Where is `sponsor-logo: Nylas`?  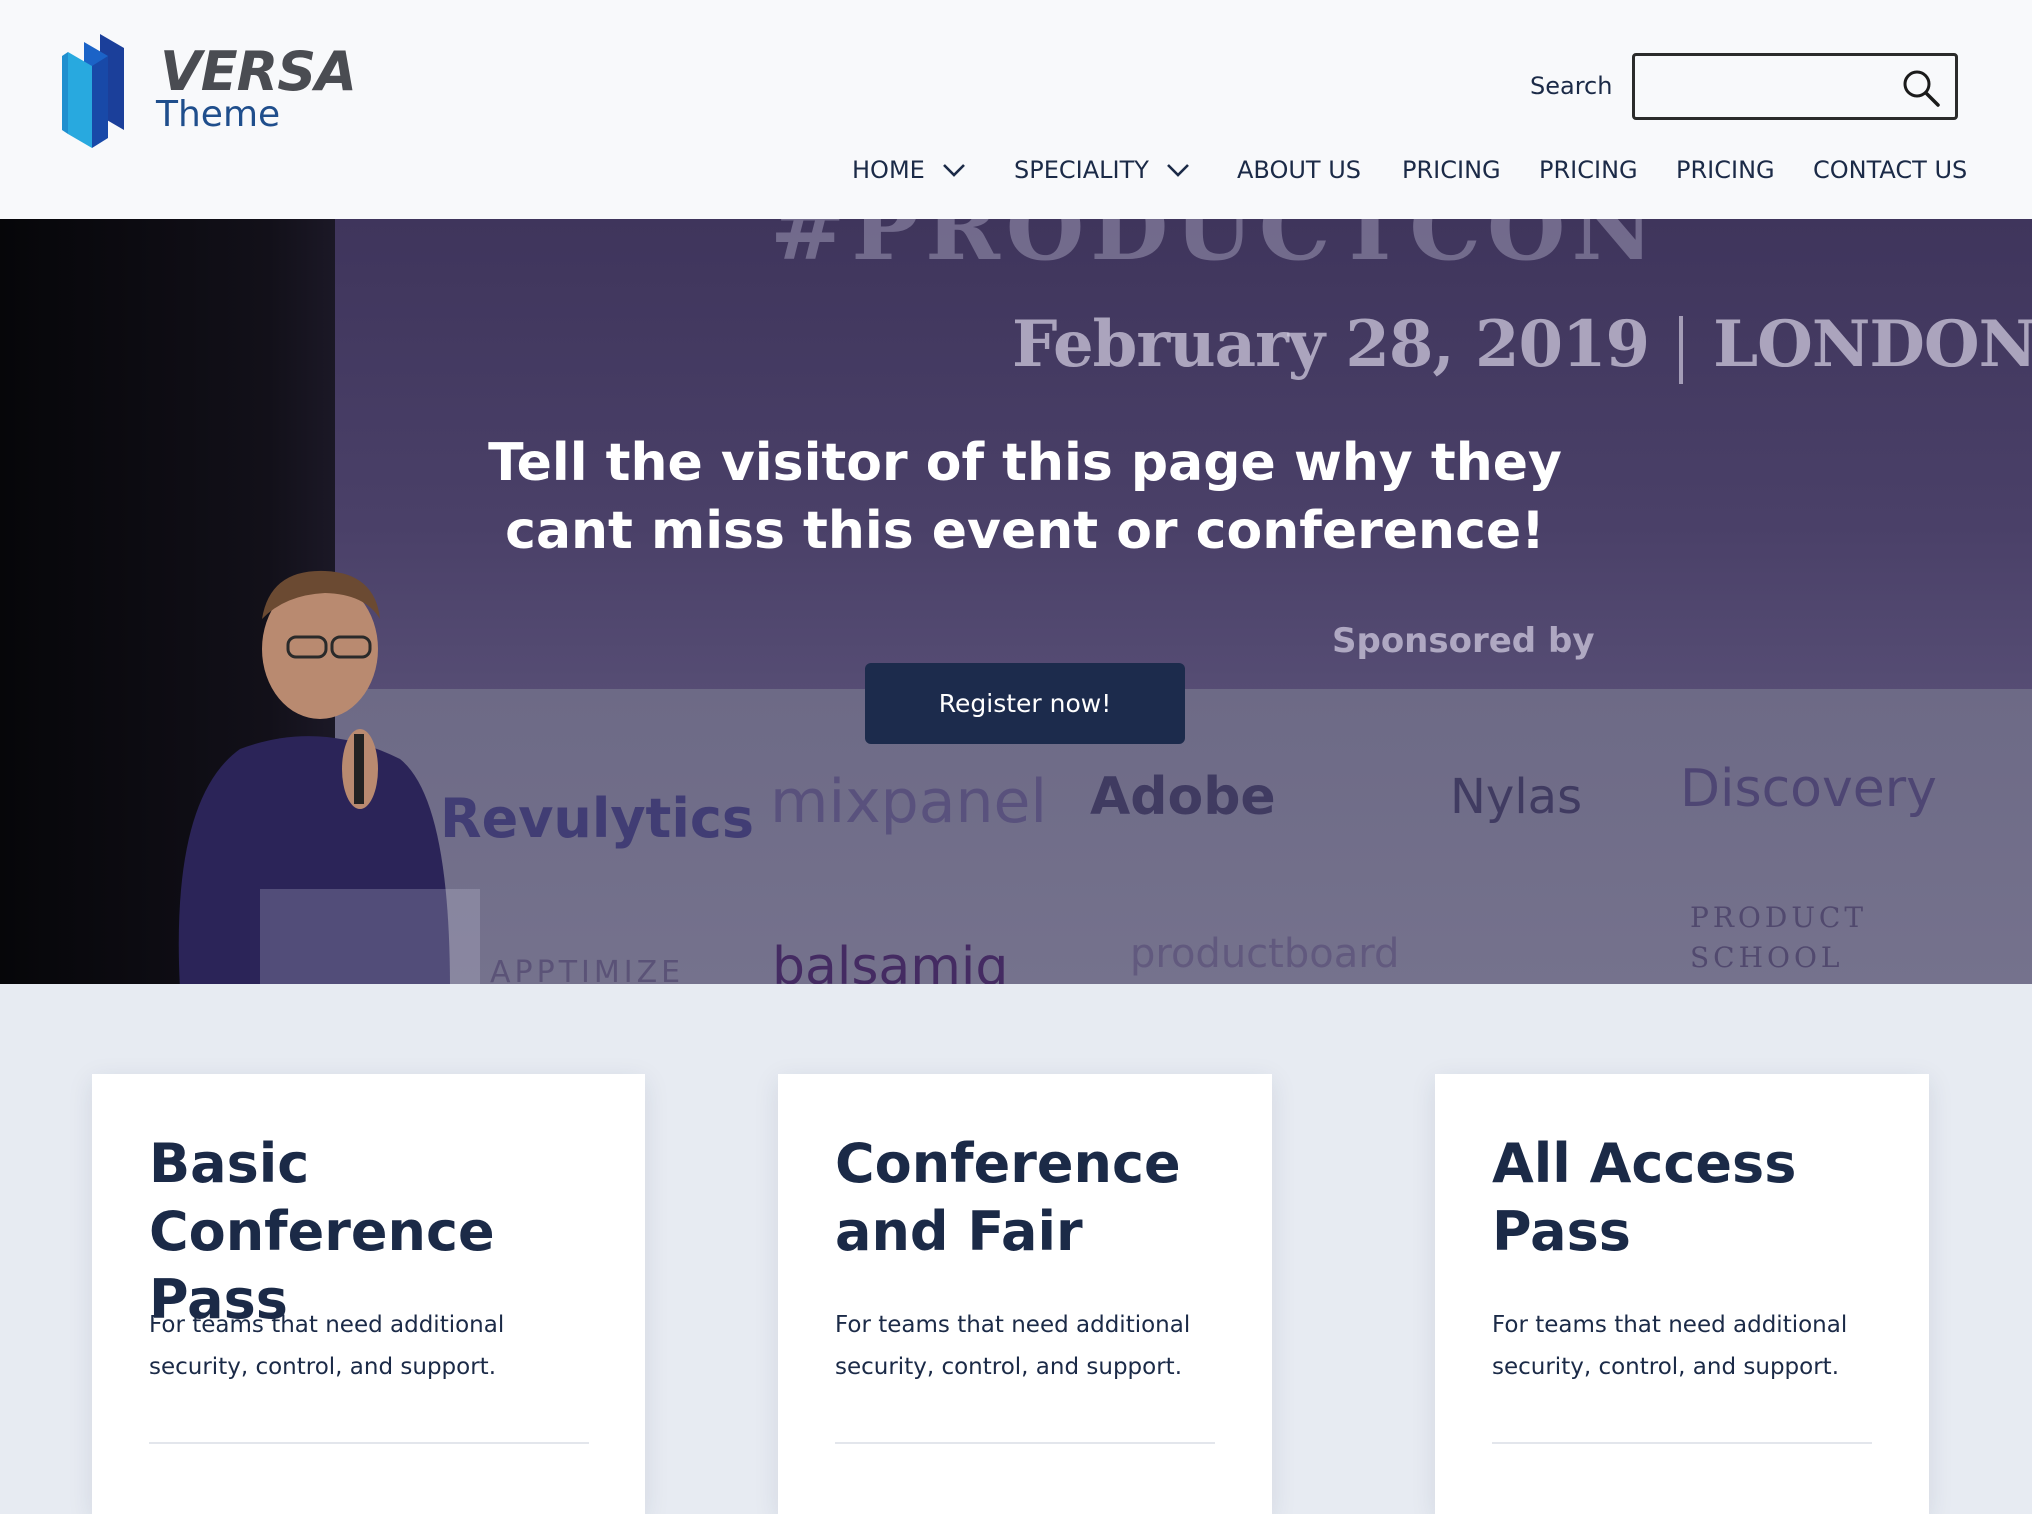 sponsor-logo: Nylas is located at coordinates (1516, 797).